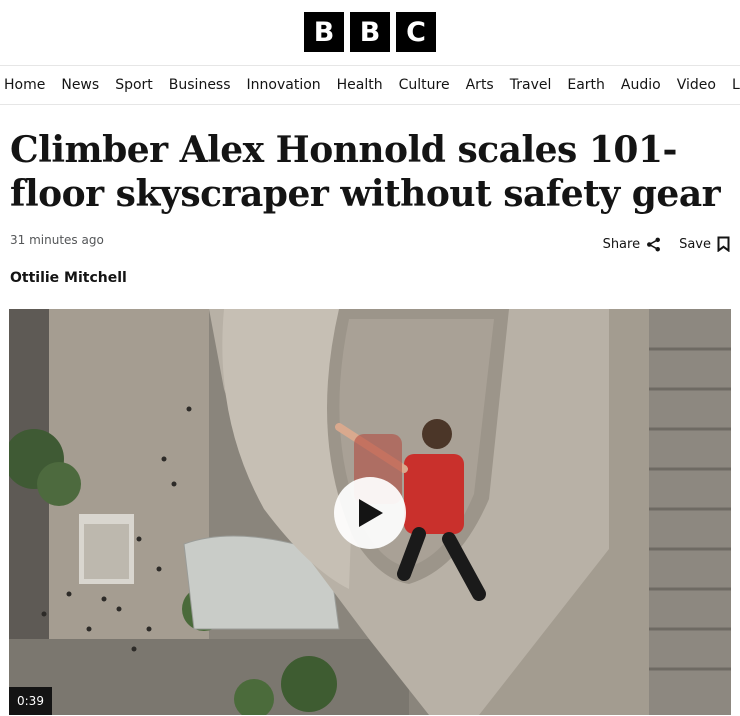 The height and width of the screenshot is (716, 740). Describe the element at coordinates (68, 278) in the screenshot. I see `article-author: Ottilie Mitchell` at that location.